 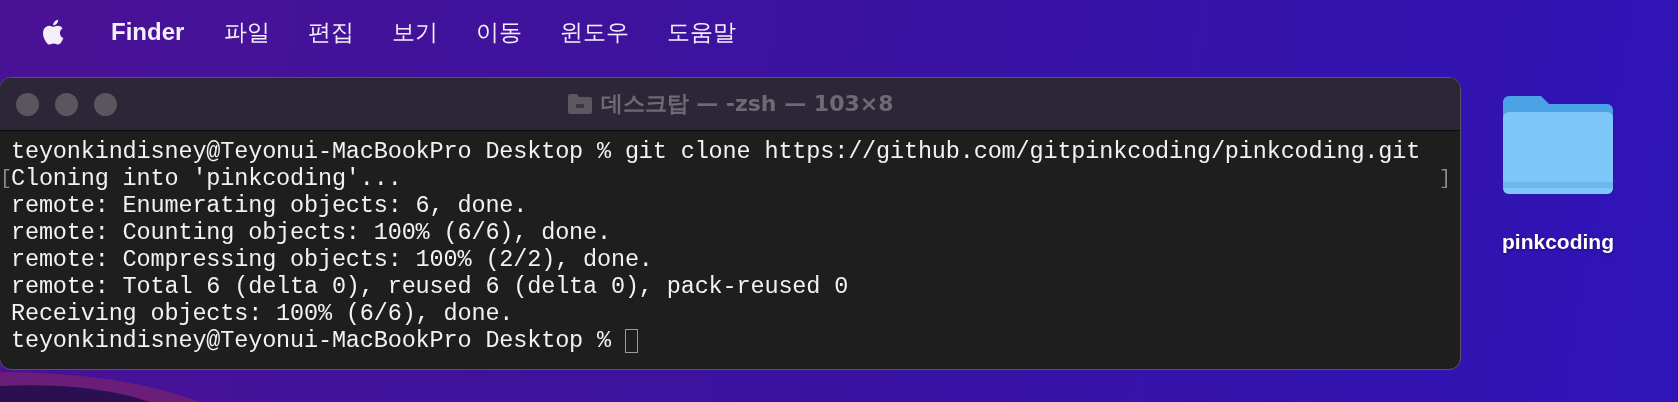 What do you see at coordinates (269, 205) in the screenshot?
I see `terminal-line: remote: Enumerating objects: 6, done.` at bounding box center [269, 205].